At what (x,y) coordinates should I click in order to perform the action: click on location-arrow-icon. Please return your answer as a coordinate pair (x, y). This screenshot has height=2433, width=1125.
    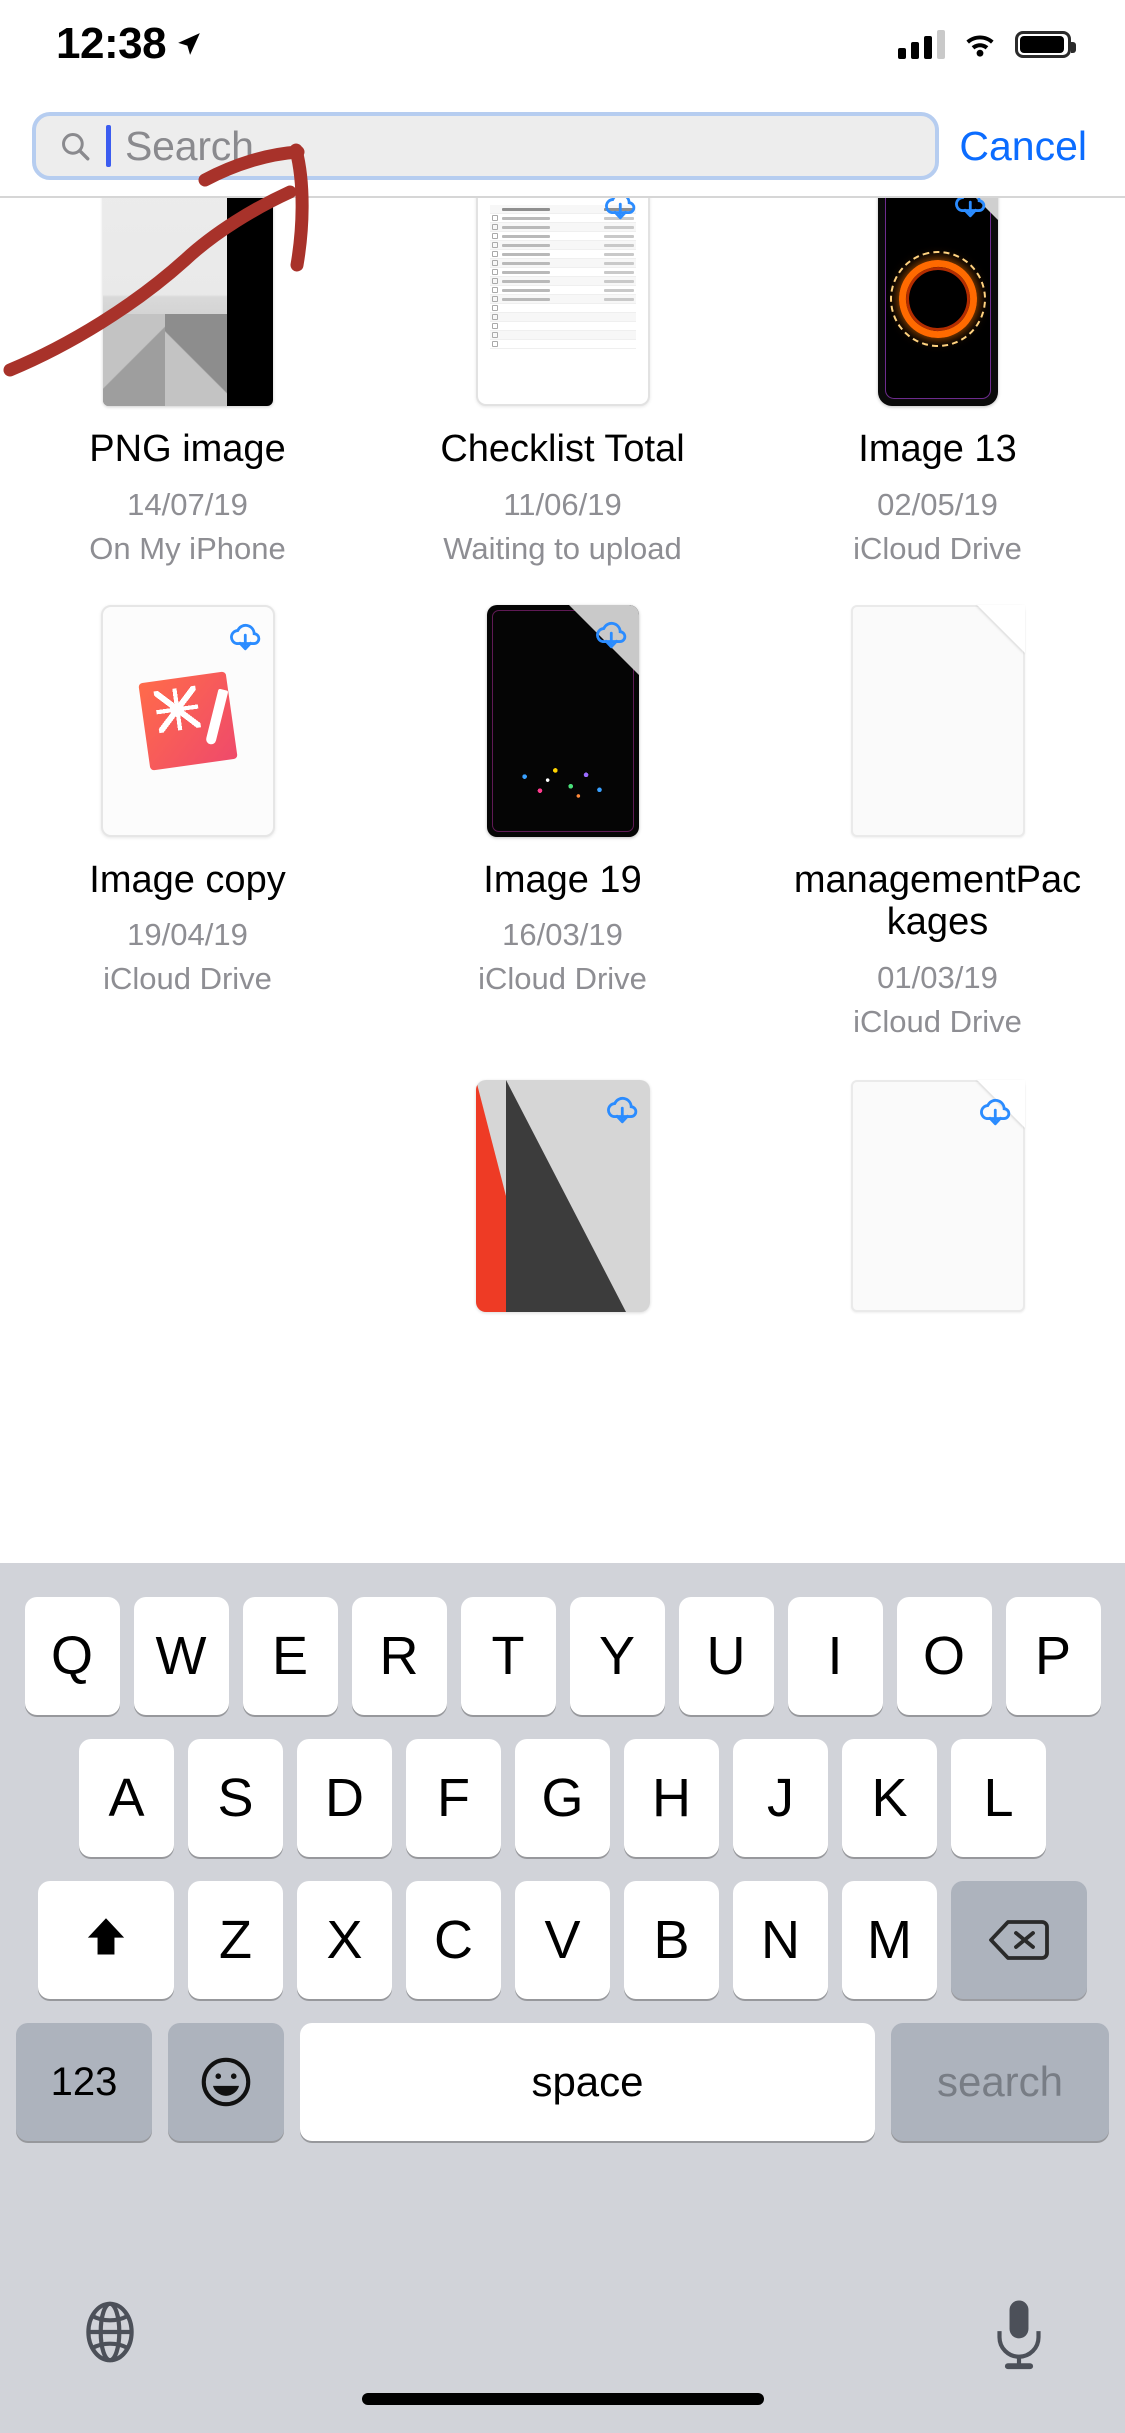
    Looking at the image, I should click on (189, 44).